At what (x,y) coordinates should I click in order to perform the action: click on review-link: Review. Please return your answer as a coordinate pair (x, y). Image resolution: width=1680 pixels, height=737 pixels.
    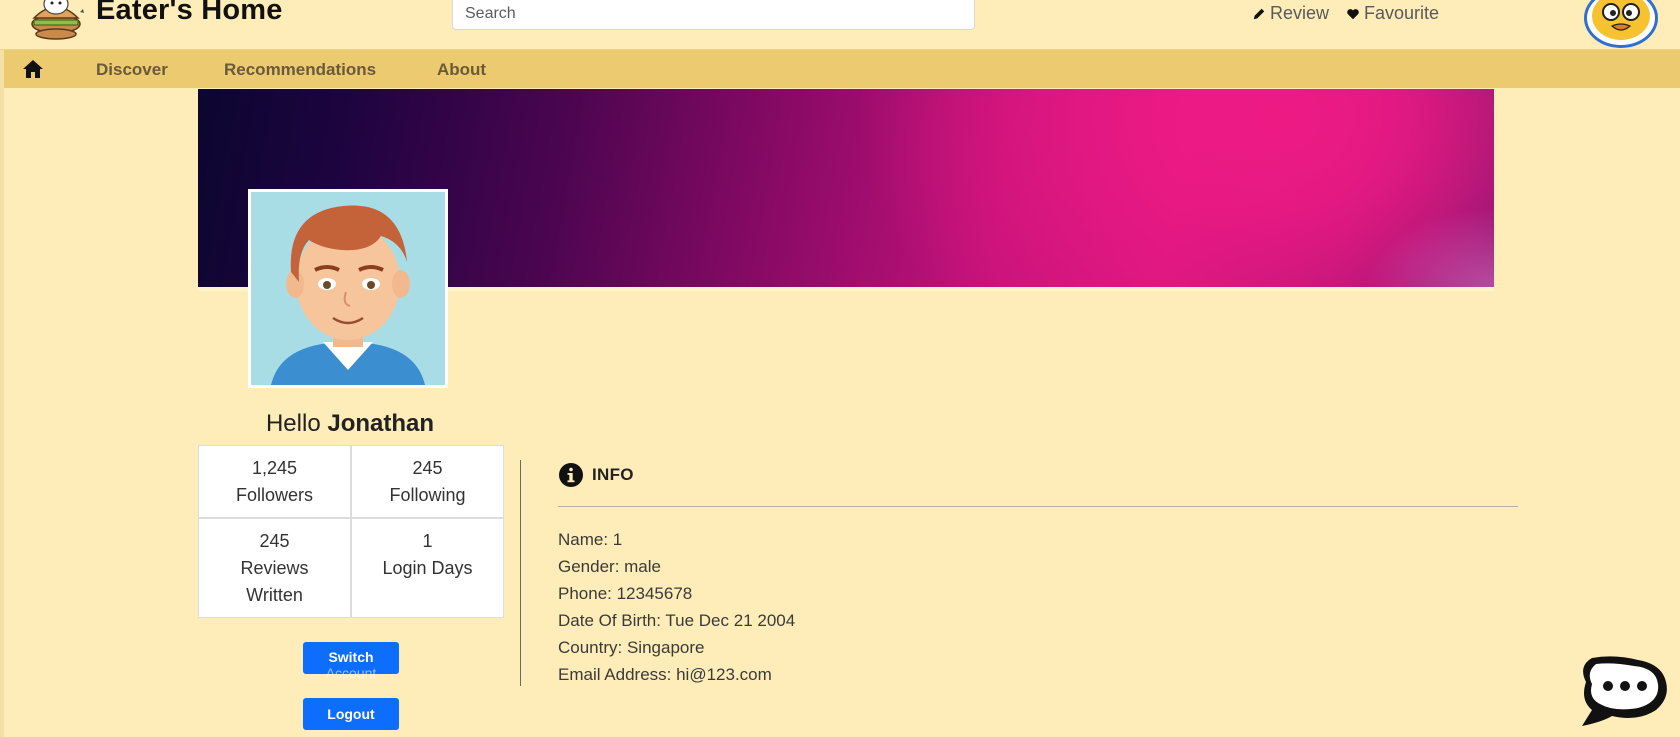
    Looking at the image, I should click on (1290, 13).